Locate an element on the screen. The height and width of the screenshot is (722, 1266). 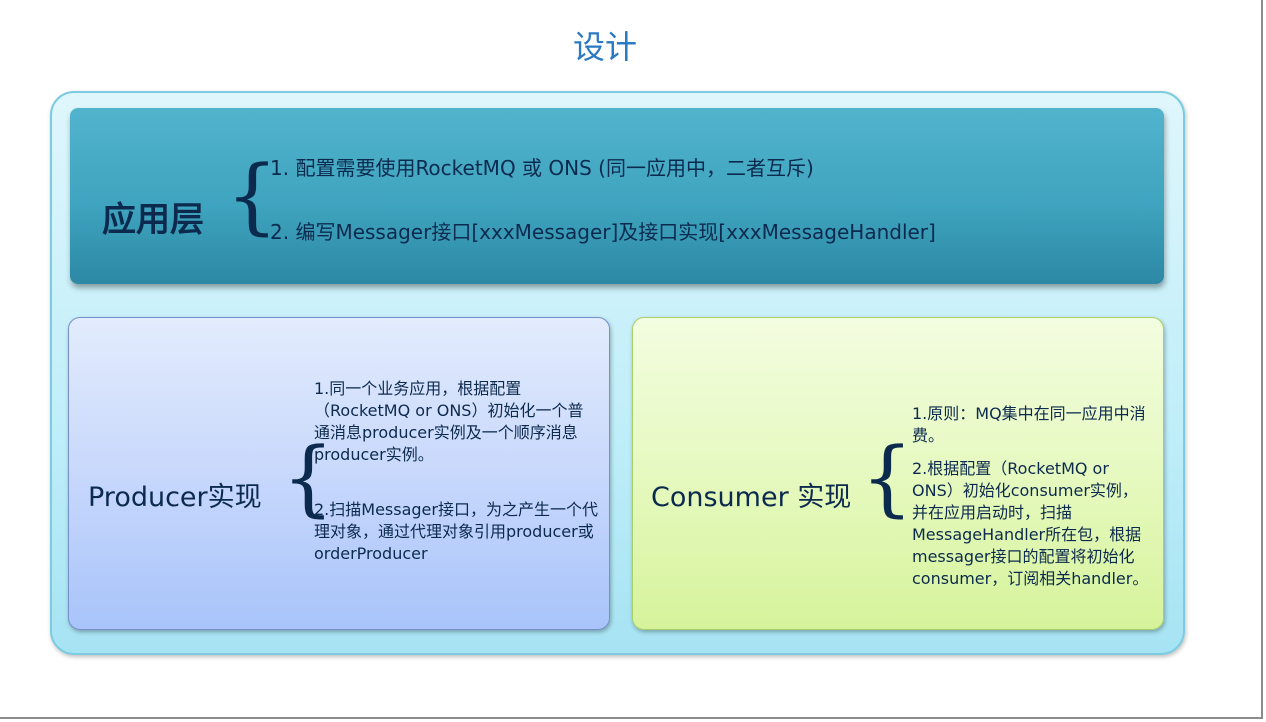
consumer-item: 1.原则：MQ集中在同一应用中消费。 is located at coordinates (1029, 424).